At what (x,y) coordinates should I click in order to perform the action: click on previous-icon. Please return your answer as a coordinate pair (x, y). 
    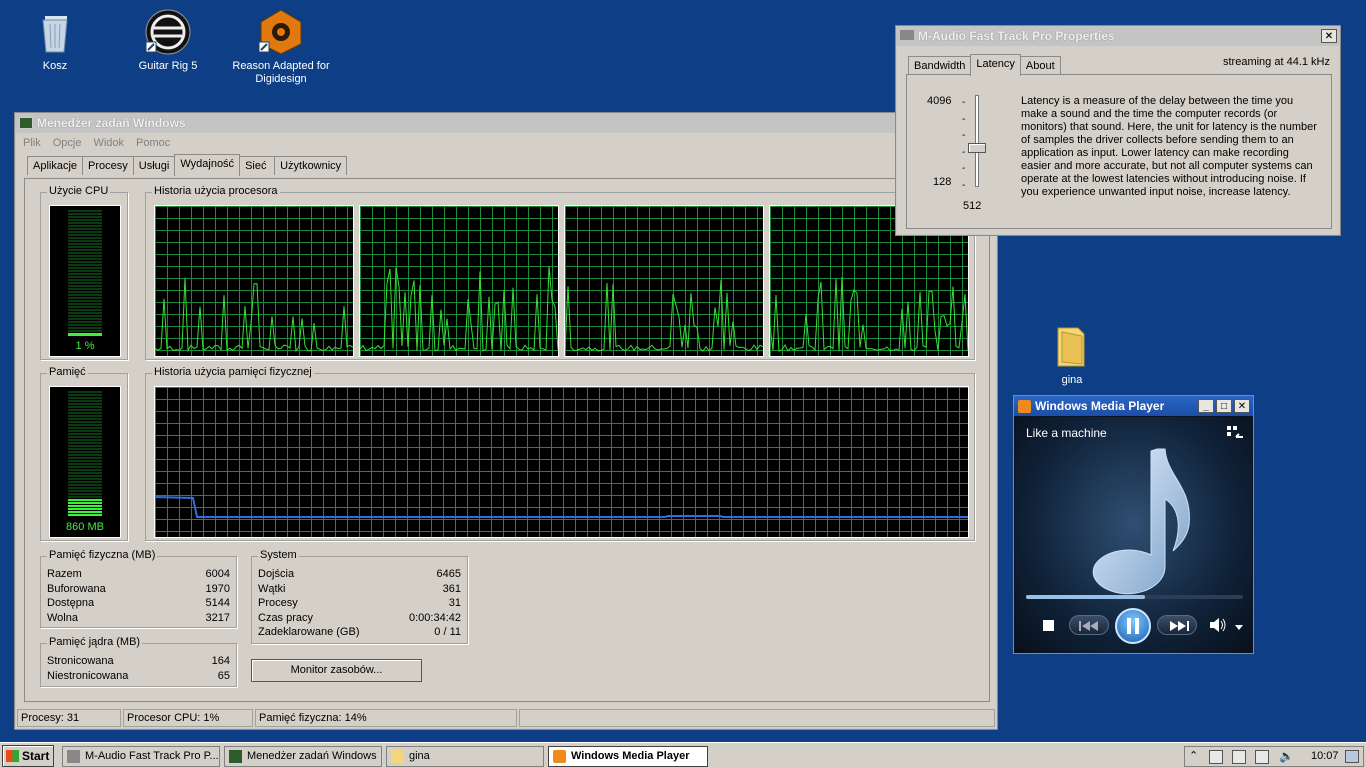
    Looking at the image, I should click on (1088, 626).